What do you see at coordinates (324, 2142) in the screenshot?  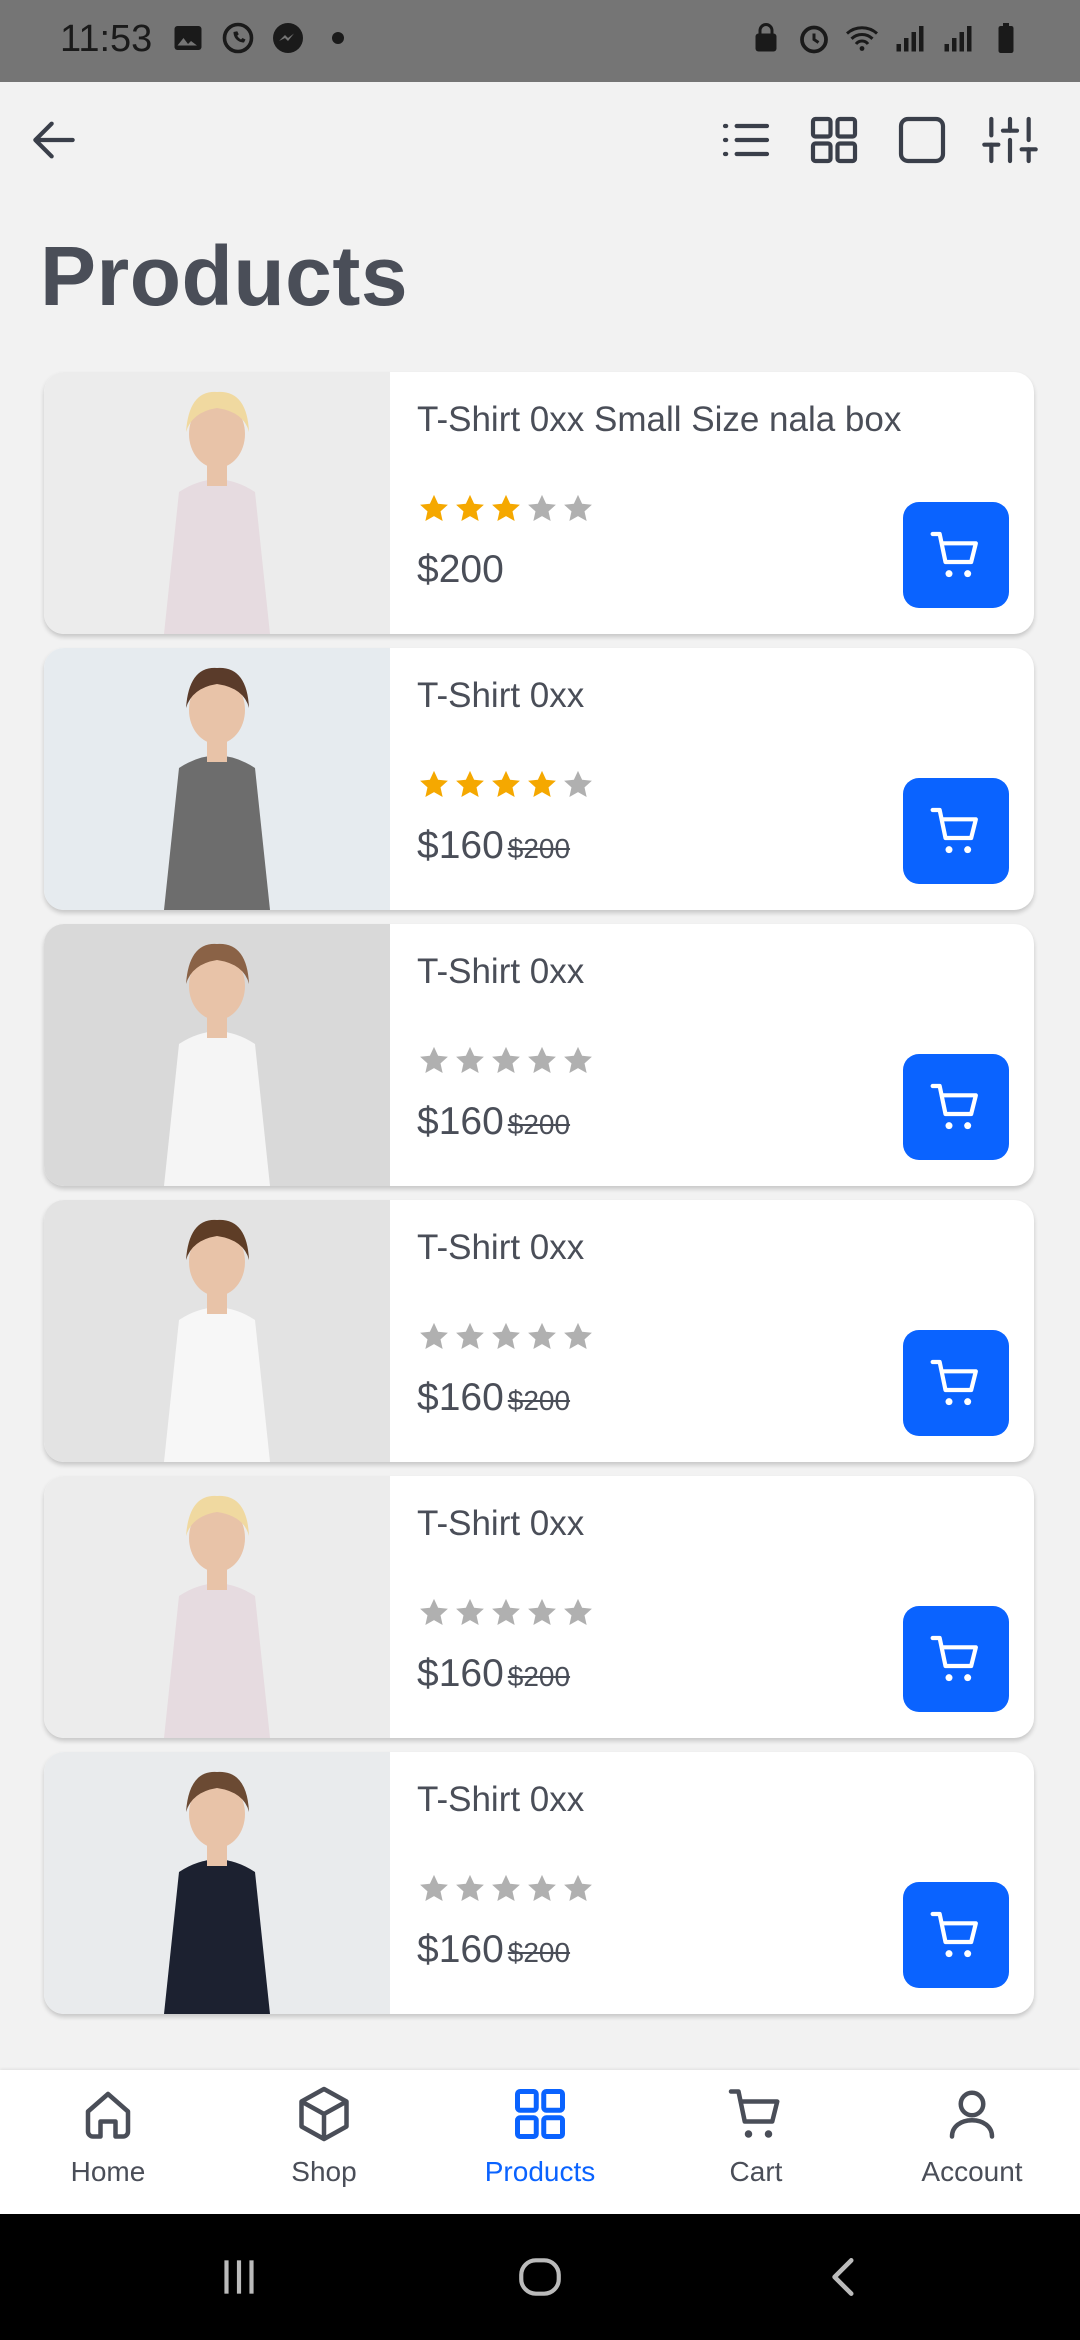 I see `nav-item-shop: Shop` at bounding box center [324, 2142].